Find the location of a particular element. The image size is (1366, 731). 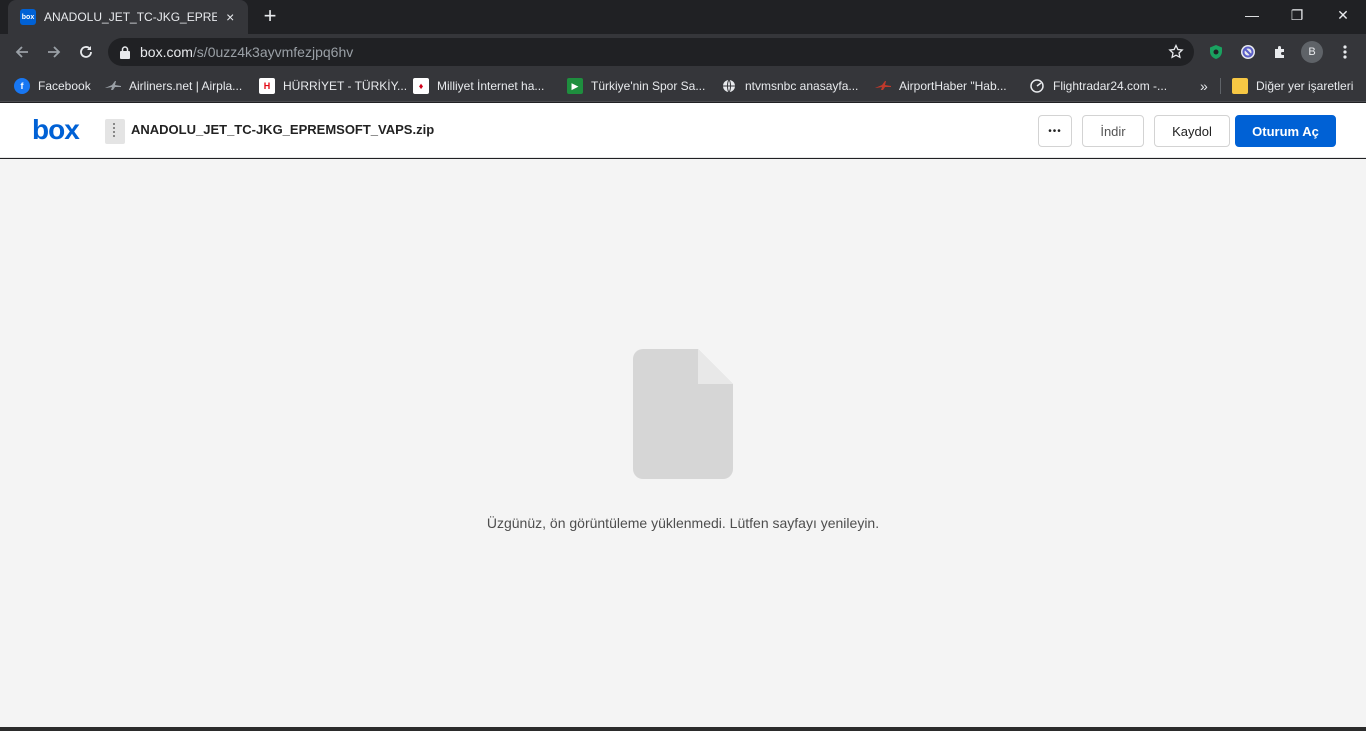

zip-file-icon is located at coordinates (115, 131).